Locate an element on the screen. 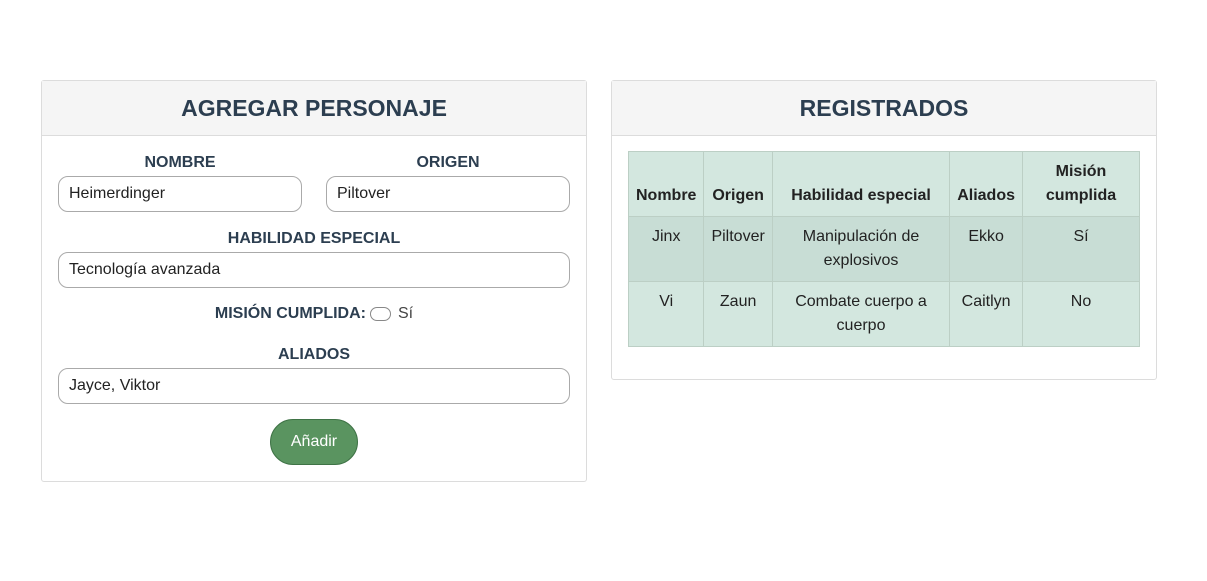 The width and height of the screenshot is (1207, 581). aliados-input is located at coordinates (314, 386).